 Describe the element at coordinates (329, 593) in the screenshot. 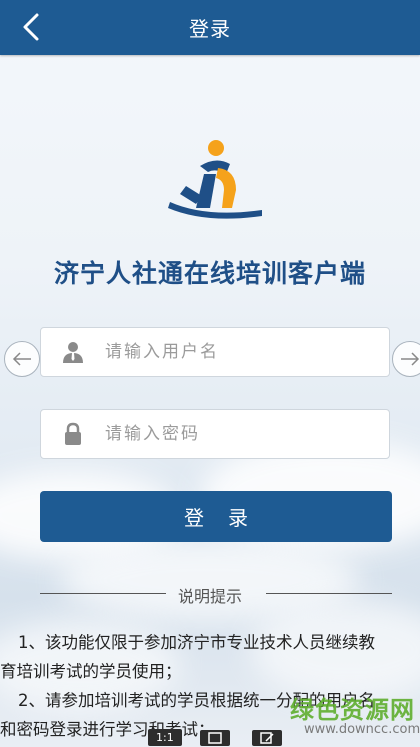

I see `divider-line-right` at that location.